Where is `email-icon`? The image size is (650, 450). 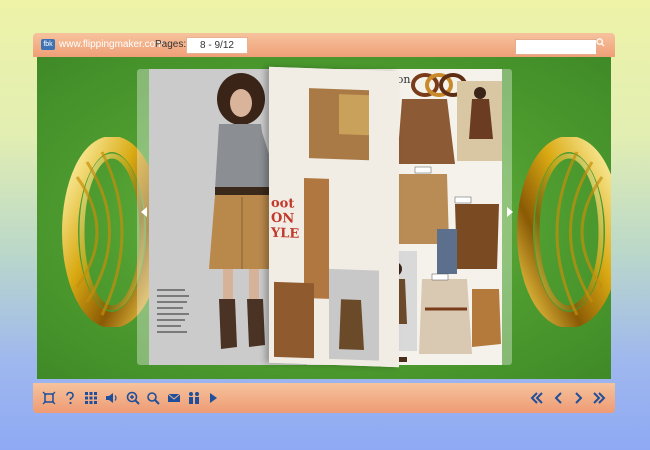 email-icon is located at coordinates (174, 398).